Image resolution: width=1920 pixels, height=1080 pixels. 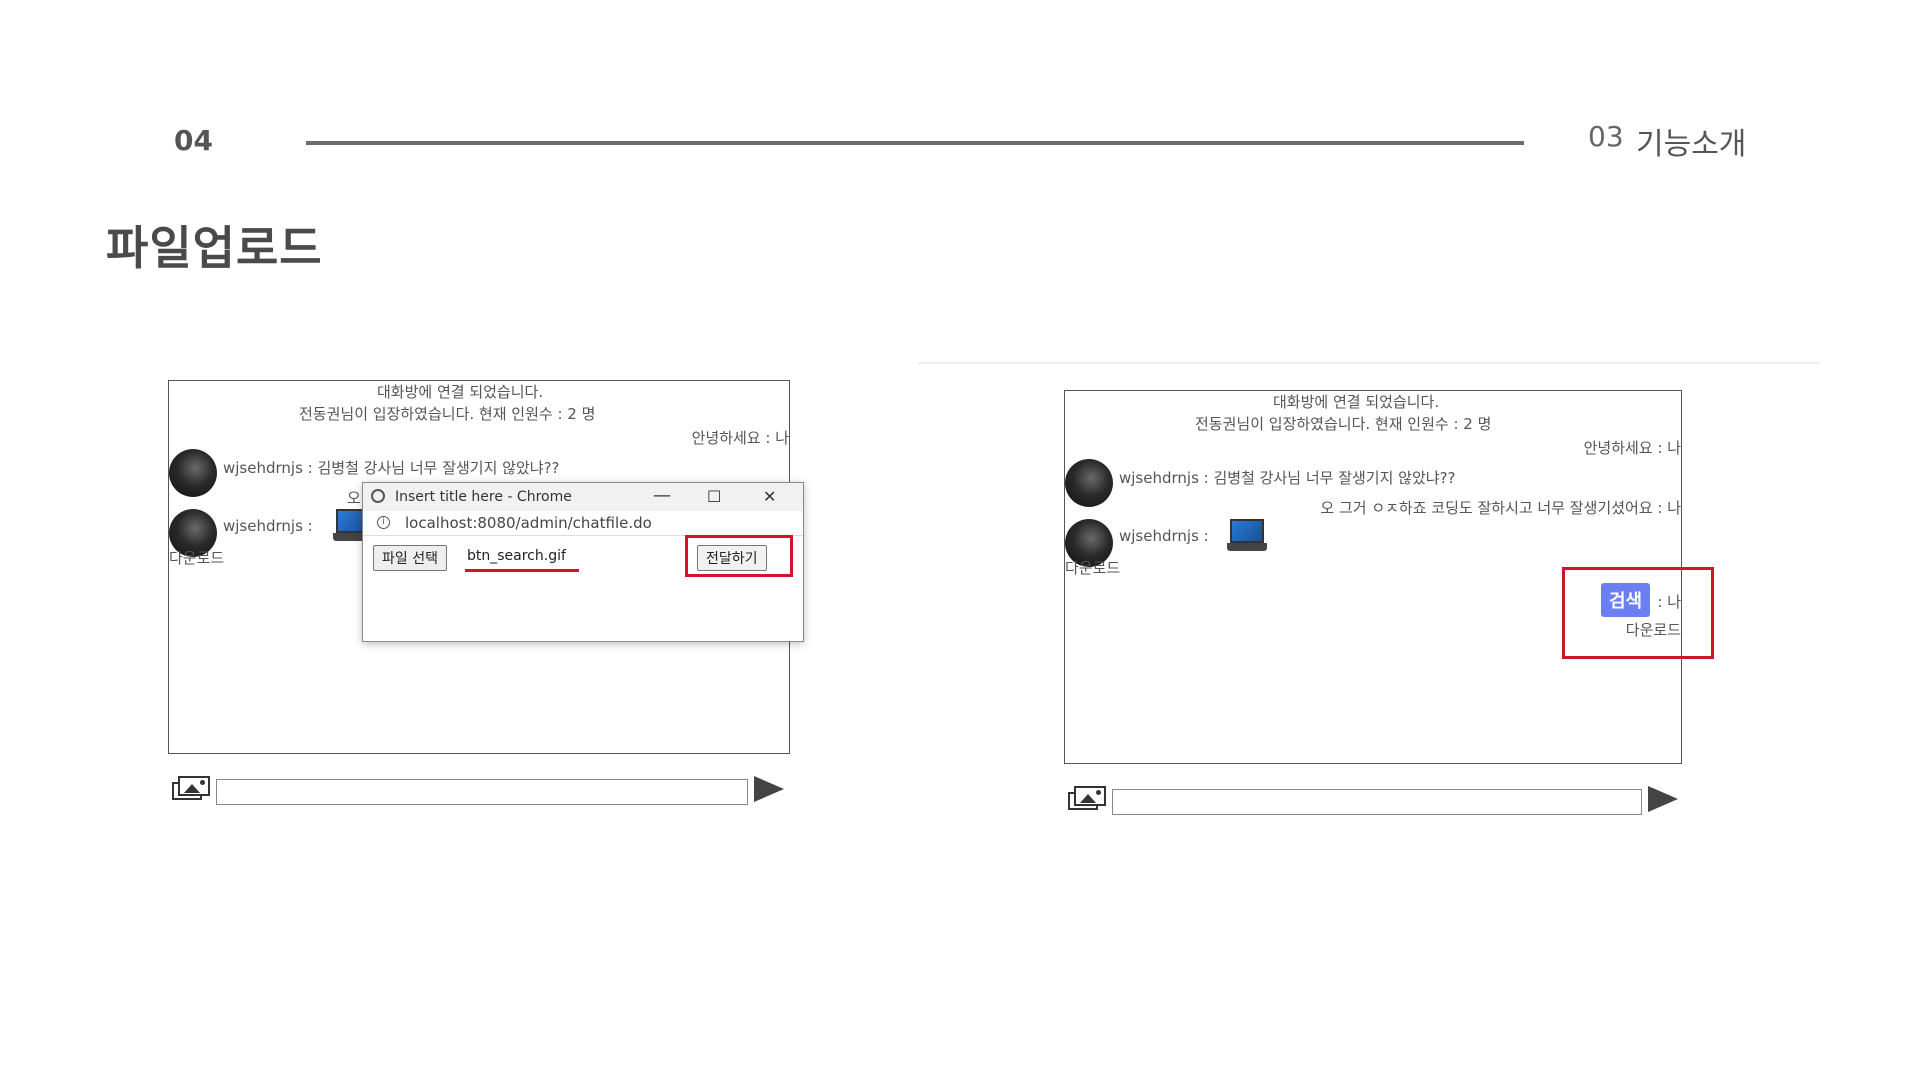 I want to click on globe-icon, so click(x=378, y=496).